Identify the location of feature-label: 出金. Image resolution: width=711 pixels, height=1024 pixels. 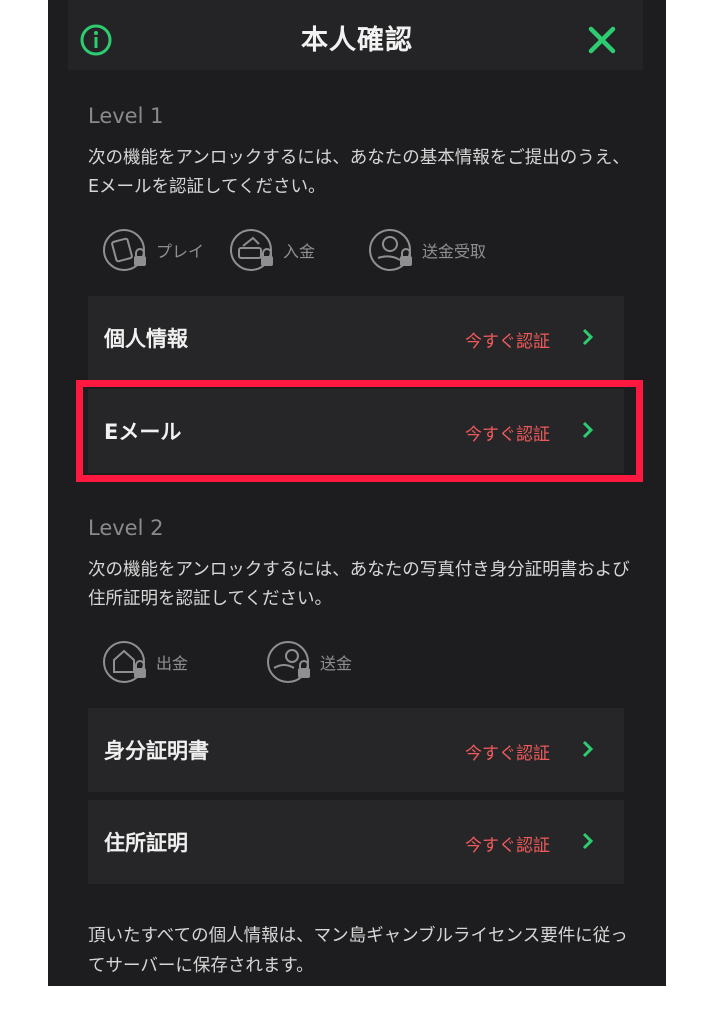
(172, 663).